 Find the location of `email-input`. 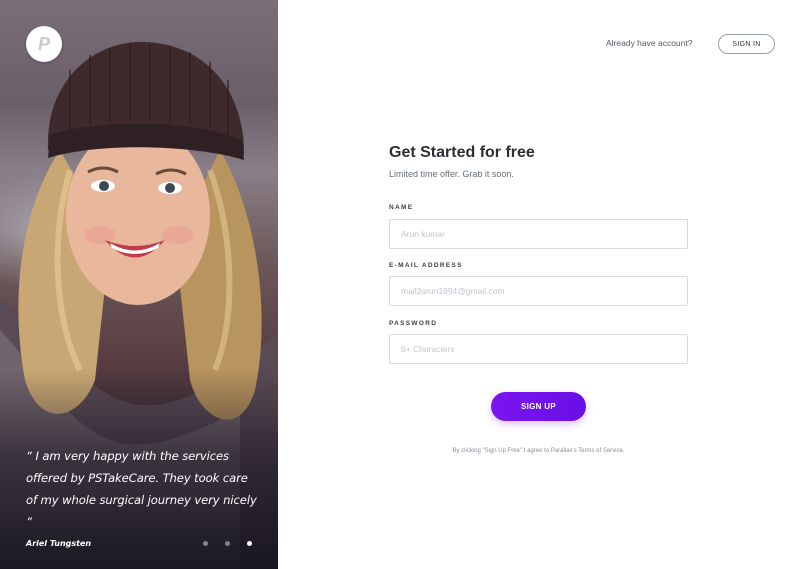

email-input is located at coordinates (538, 291).